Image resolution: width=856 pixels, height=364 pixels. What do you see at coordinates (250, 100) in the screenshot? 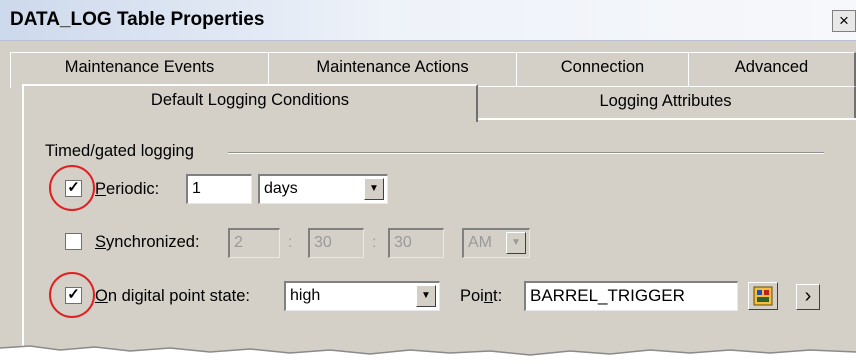
I see `tab-label: Default Logging Conditions` at bounding box center [250, 100].